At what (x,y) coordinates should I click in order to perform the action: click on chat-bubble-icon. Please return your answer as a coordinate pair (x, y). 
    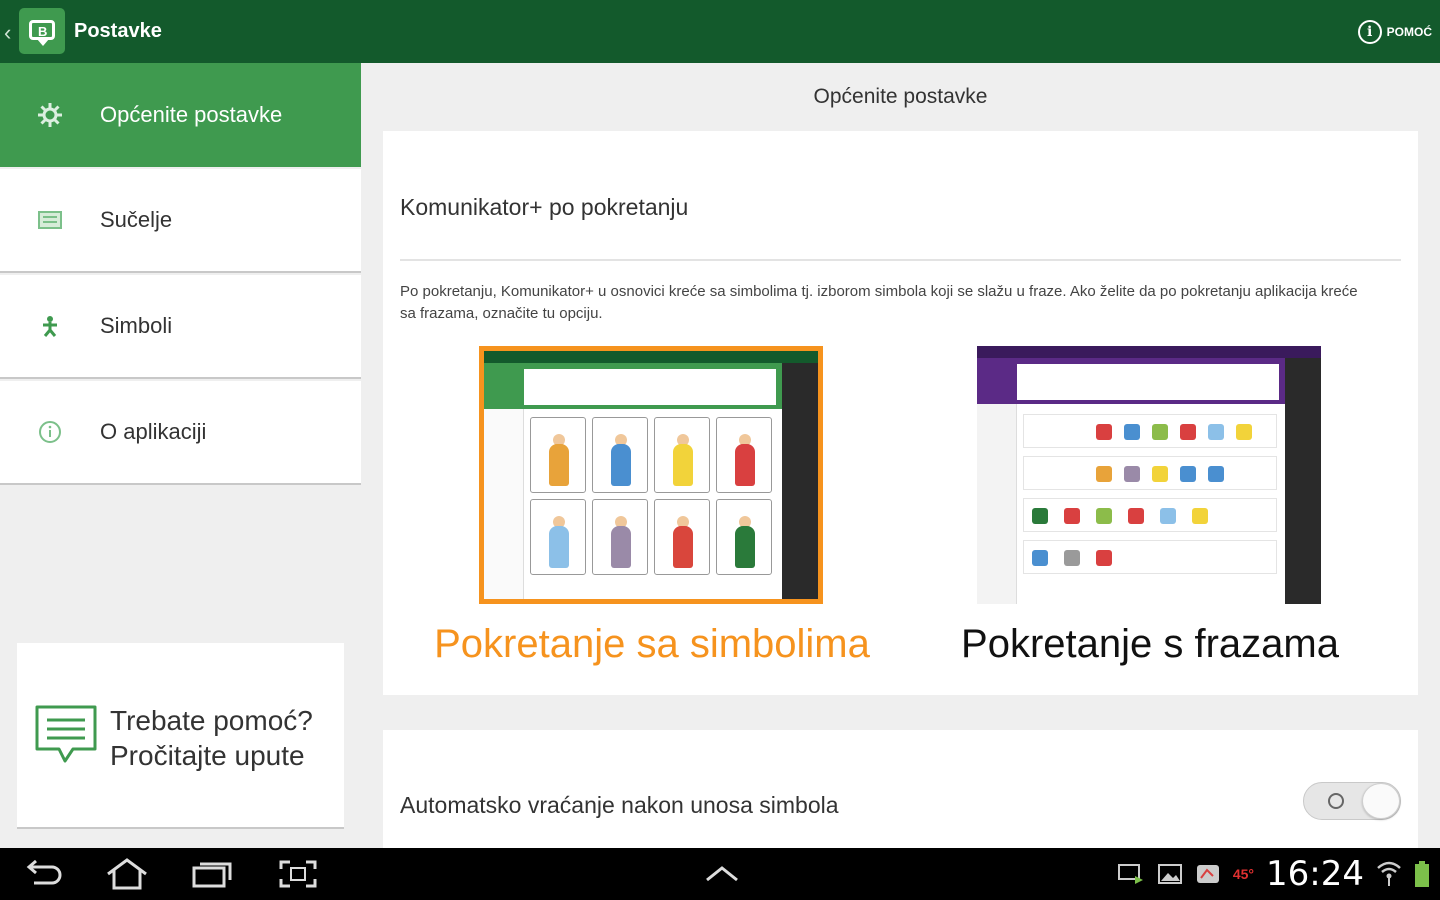
    Looking at the image, I should click on (66, 738).